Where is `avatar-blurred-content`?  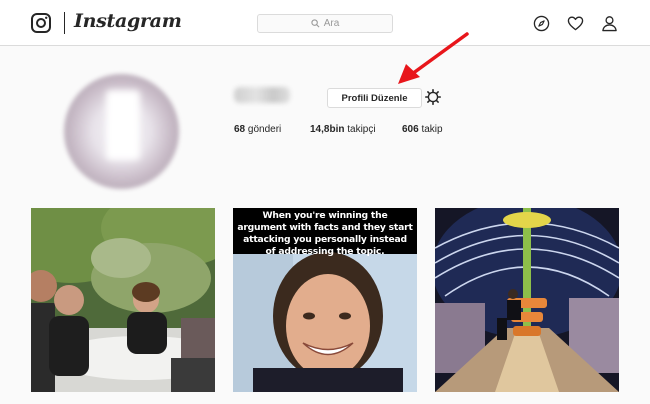
avatar-blurred-content is located at coordinates (123, 125).